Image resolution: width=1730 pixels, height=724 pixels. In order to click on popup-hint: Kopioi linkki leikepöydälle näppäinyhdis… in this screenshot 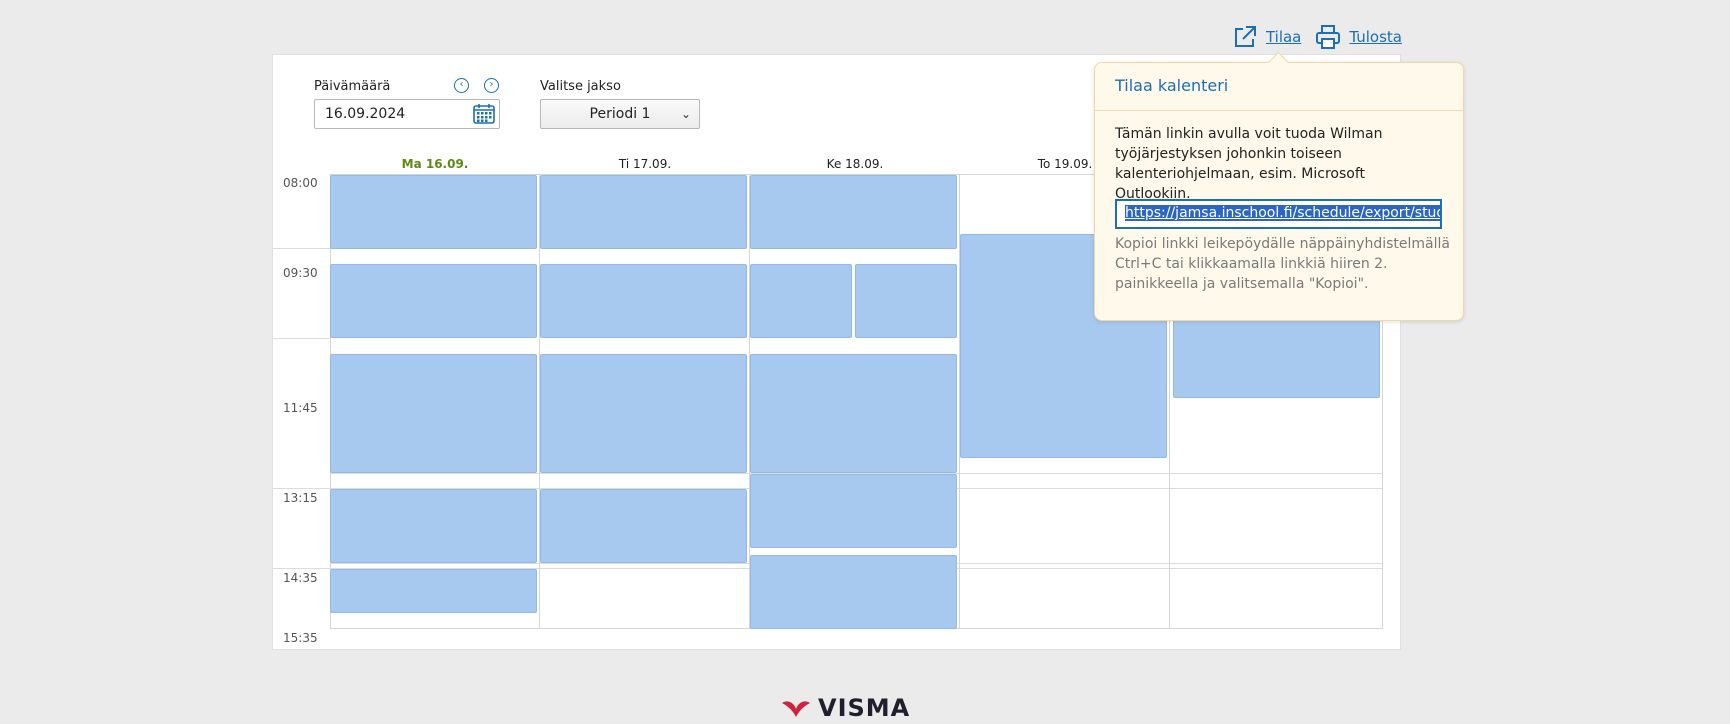, I will do `click(1282, 264)`.